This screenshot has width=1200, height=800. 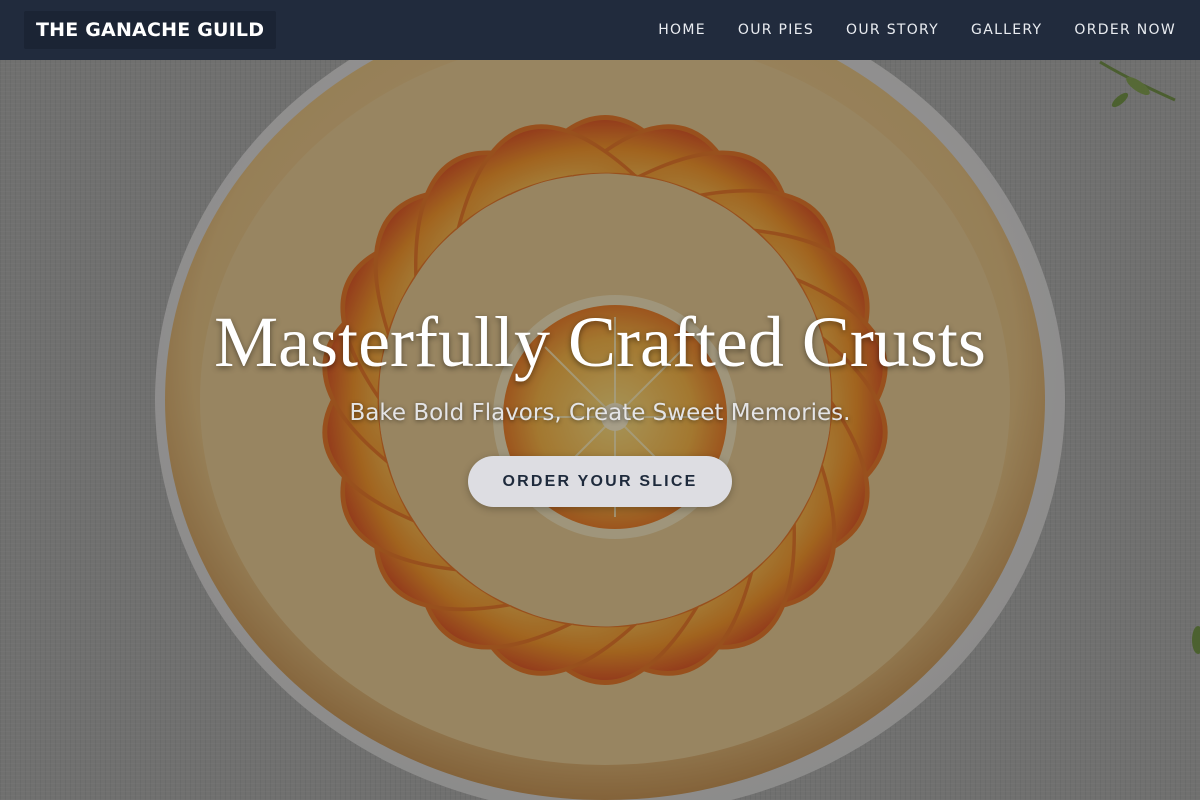 What do you see at coordinates (682, 30) in the screenshot?
I see `nav-link-home: HOME` at bounding box center [682, 30].